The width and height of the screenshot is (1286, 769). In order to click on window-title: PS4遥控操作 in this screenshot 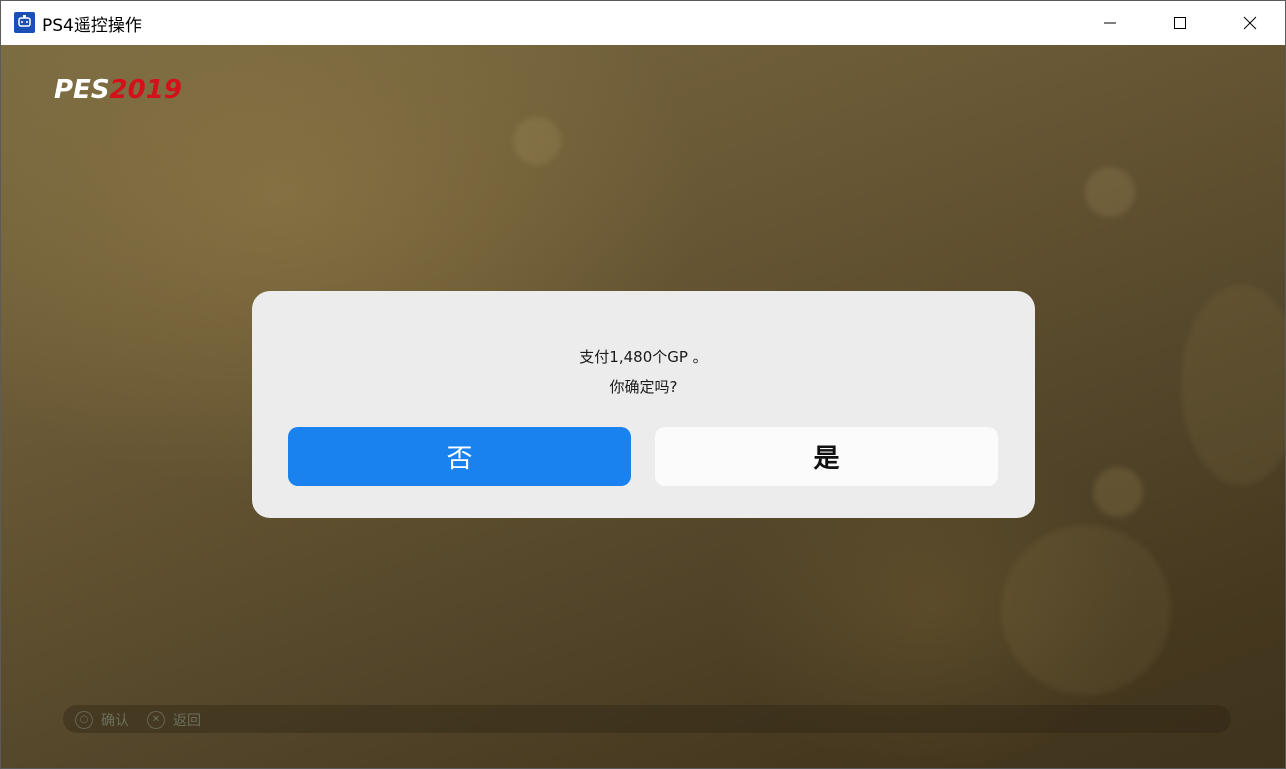, I will do `click(92, 26)`.